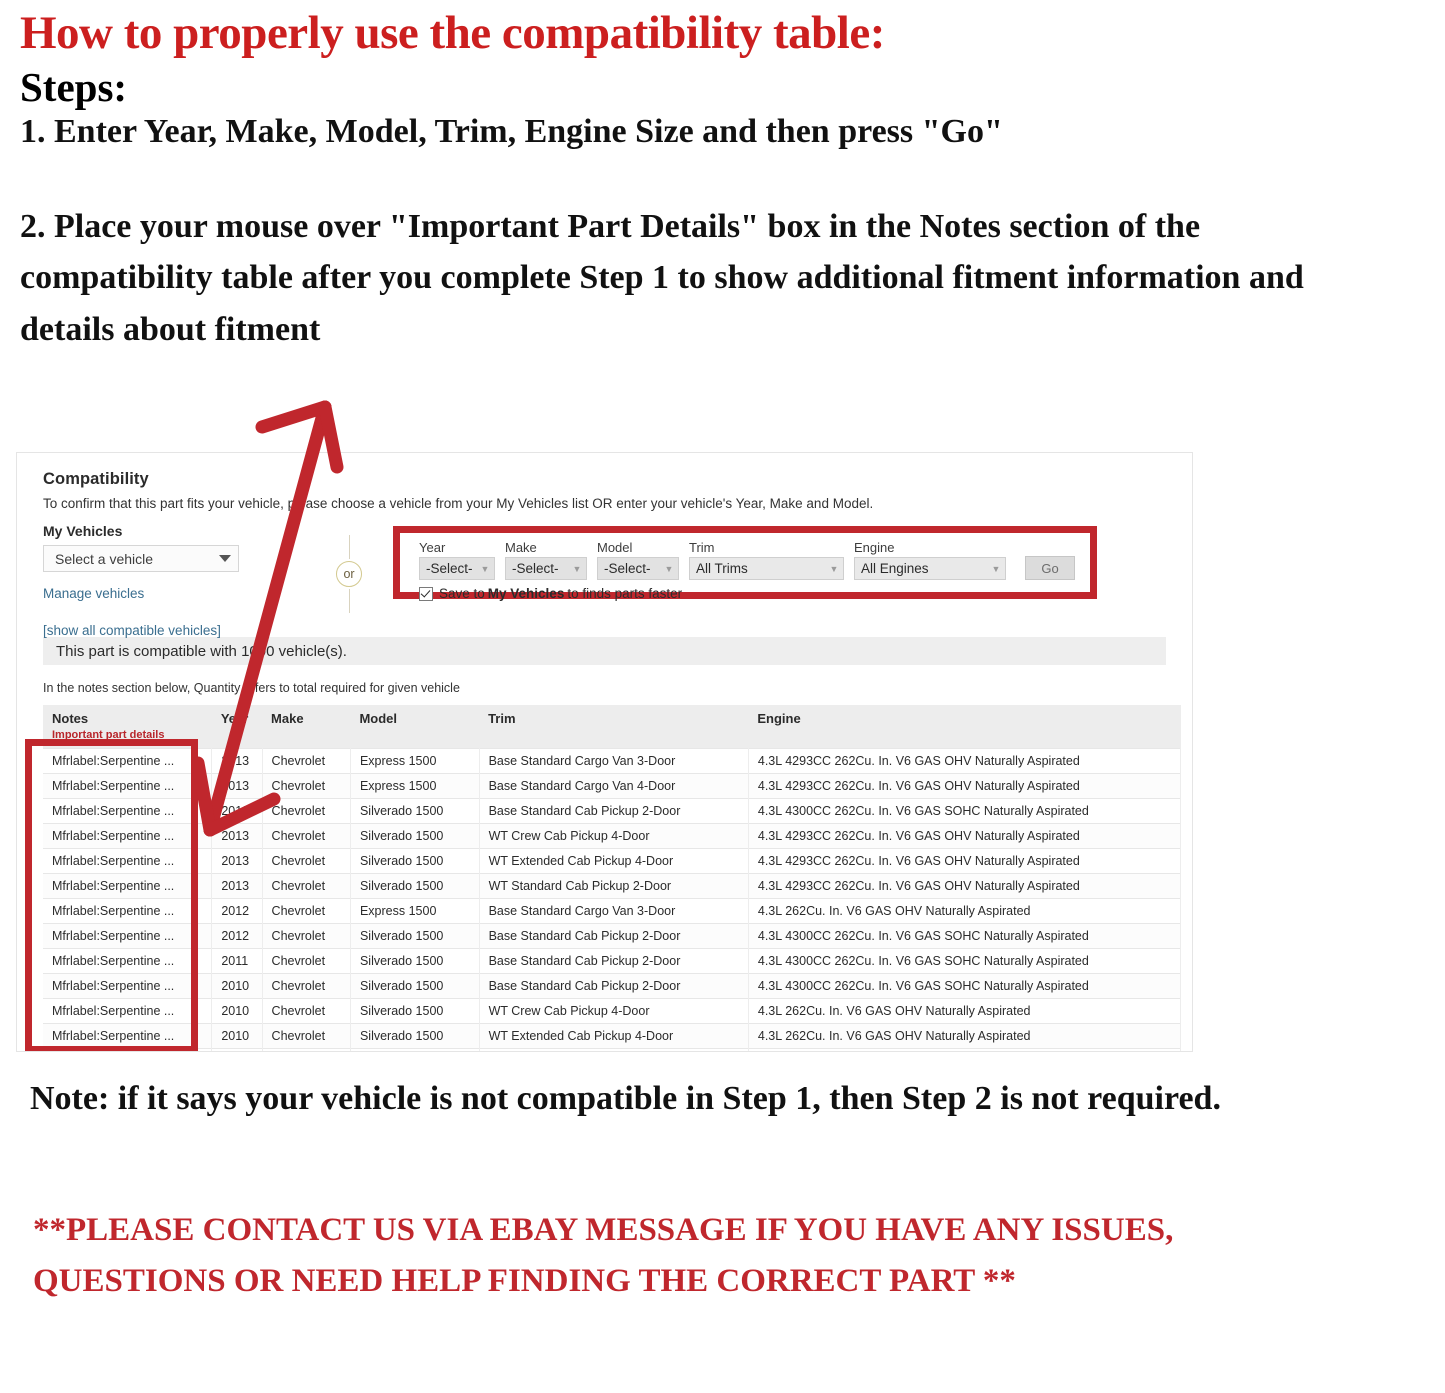  I want to click on or-divider: or, so click(349, 574).